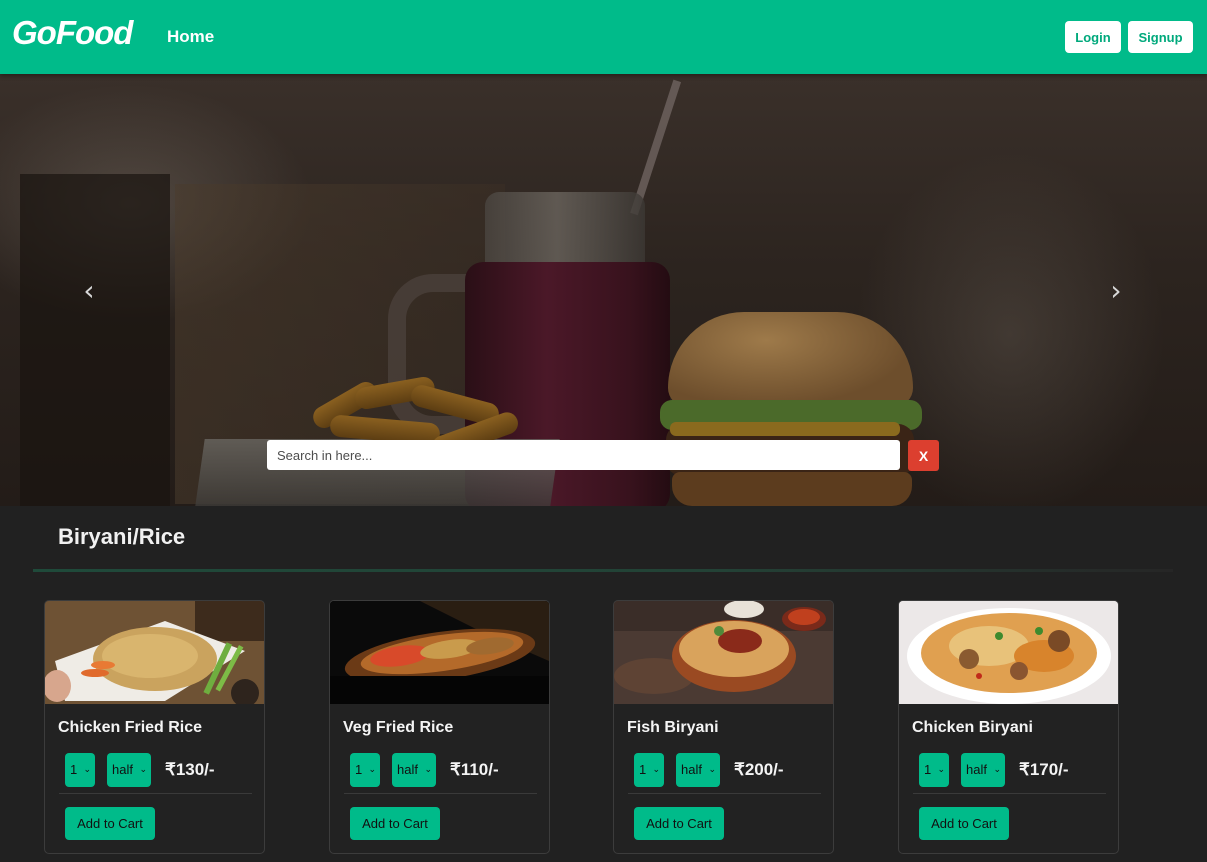 The image size is (1207, 862). What do you see at coordinates (790, 359) in the screenshot?
I see `burger-bun-top` at bounding box center [790, 359].